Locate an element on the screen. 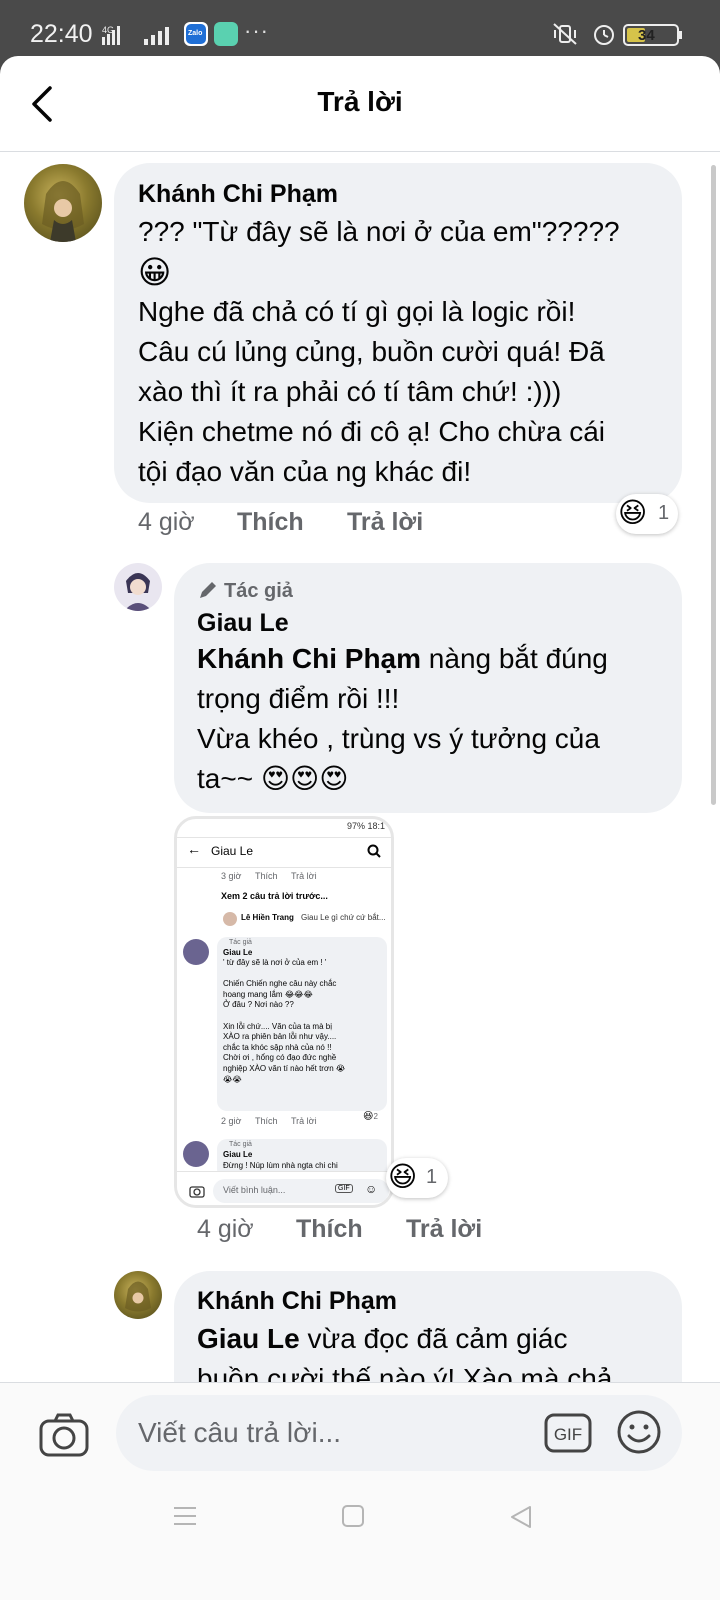 This screenshot has width=720, height=1600. comment-line: Vừa khéo , trùng vs ý tưởng của is located at coordinates (398, 738).